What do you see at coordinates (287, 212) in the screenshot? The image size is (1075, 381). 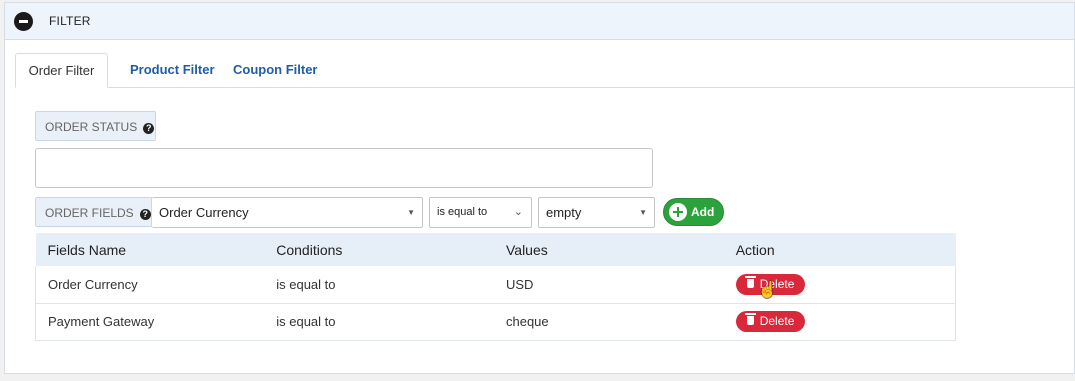 I see `order-field-select: Order Currency ▼` at bounding box center [287, 212].